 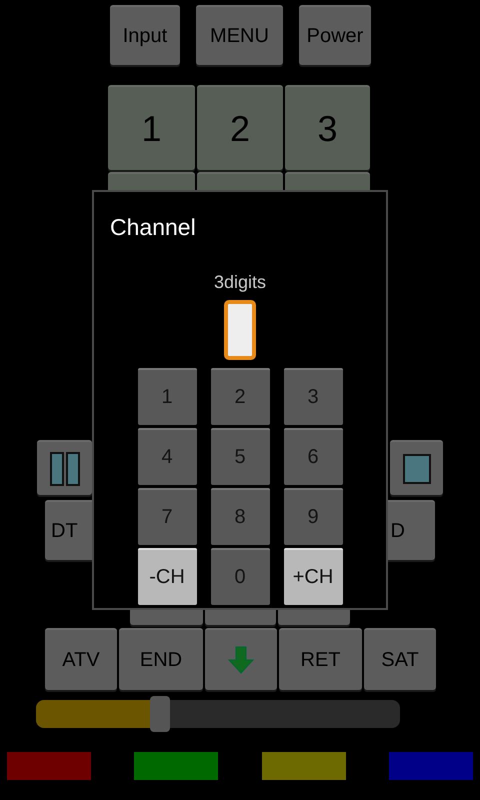 What do you see at coordinates (167, 456) in the screenshot?
I see `digit-key: 4` at bounding box center [167, 456].